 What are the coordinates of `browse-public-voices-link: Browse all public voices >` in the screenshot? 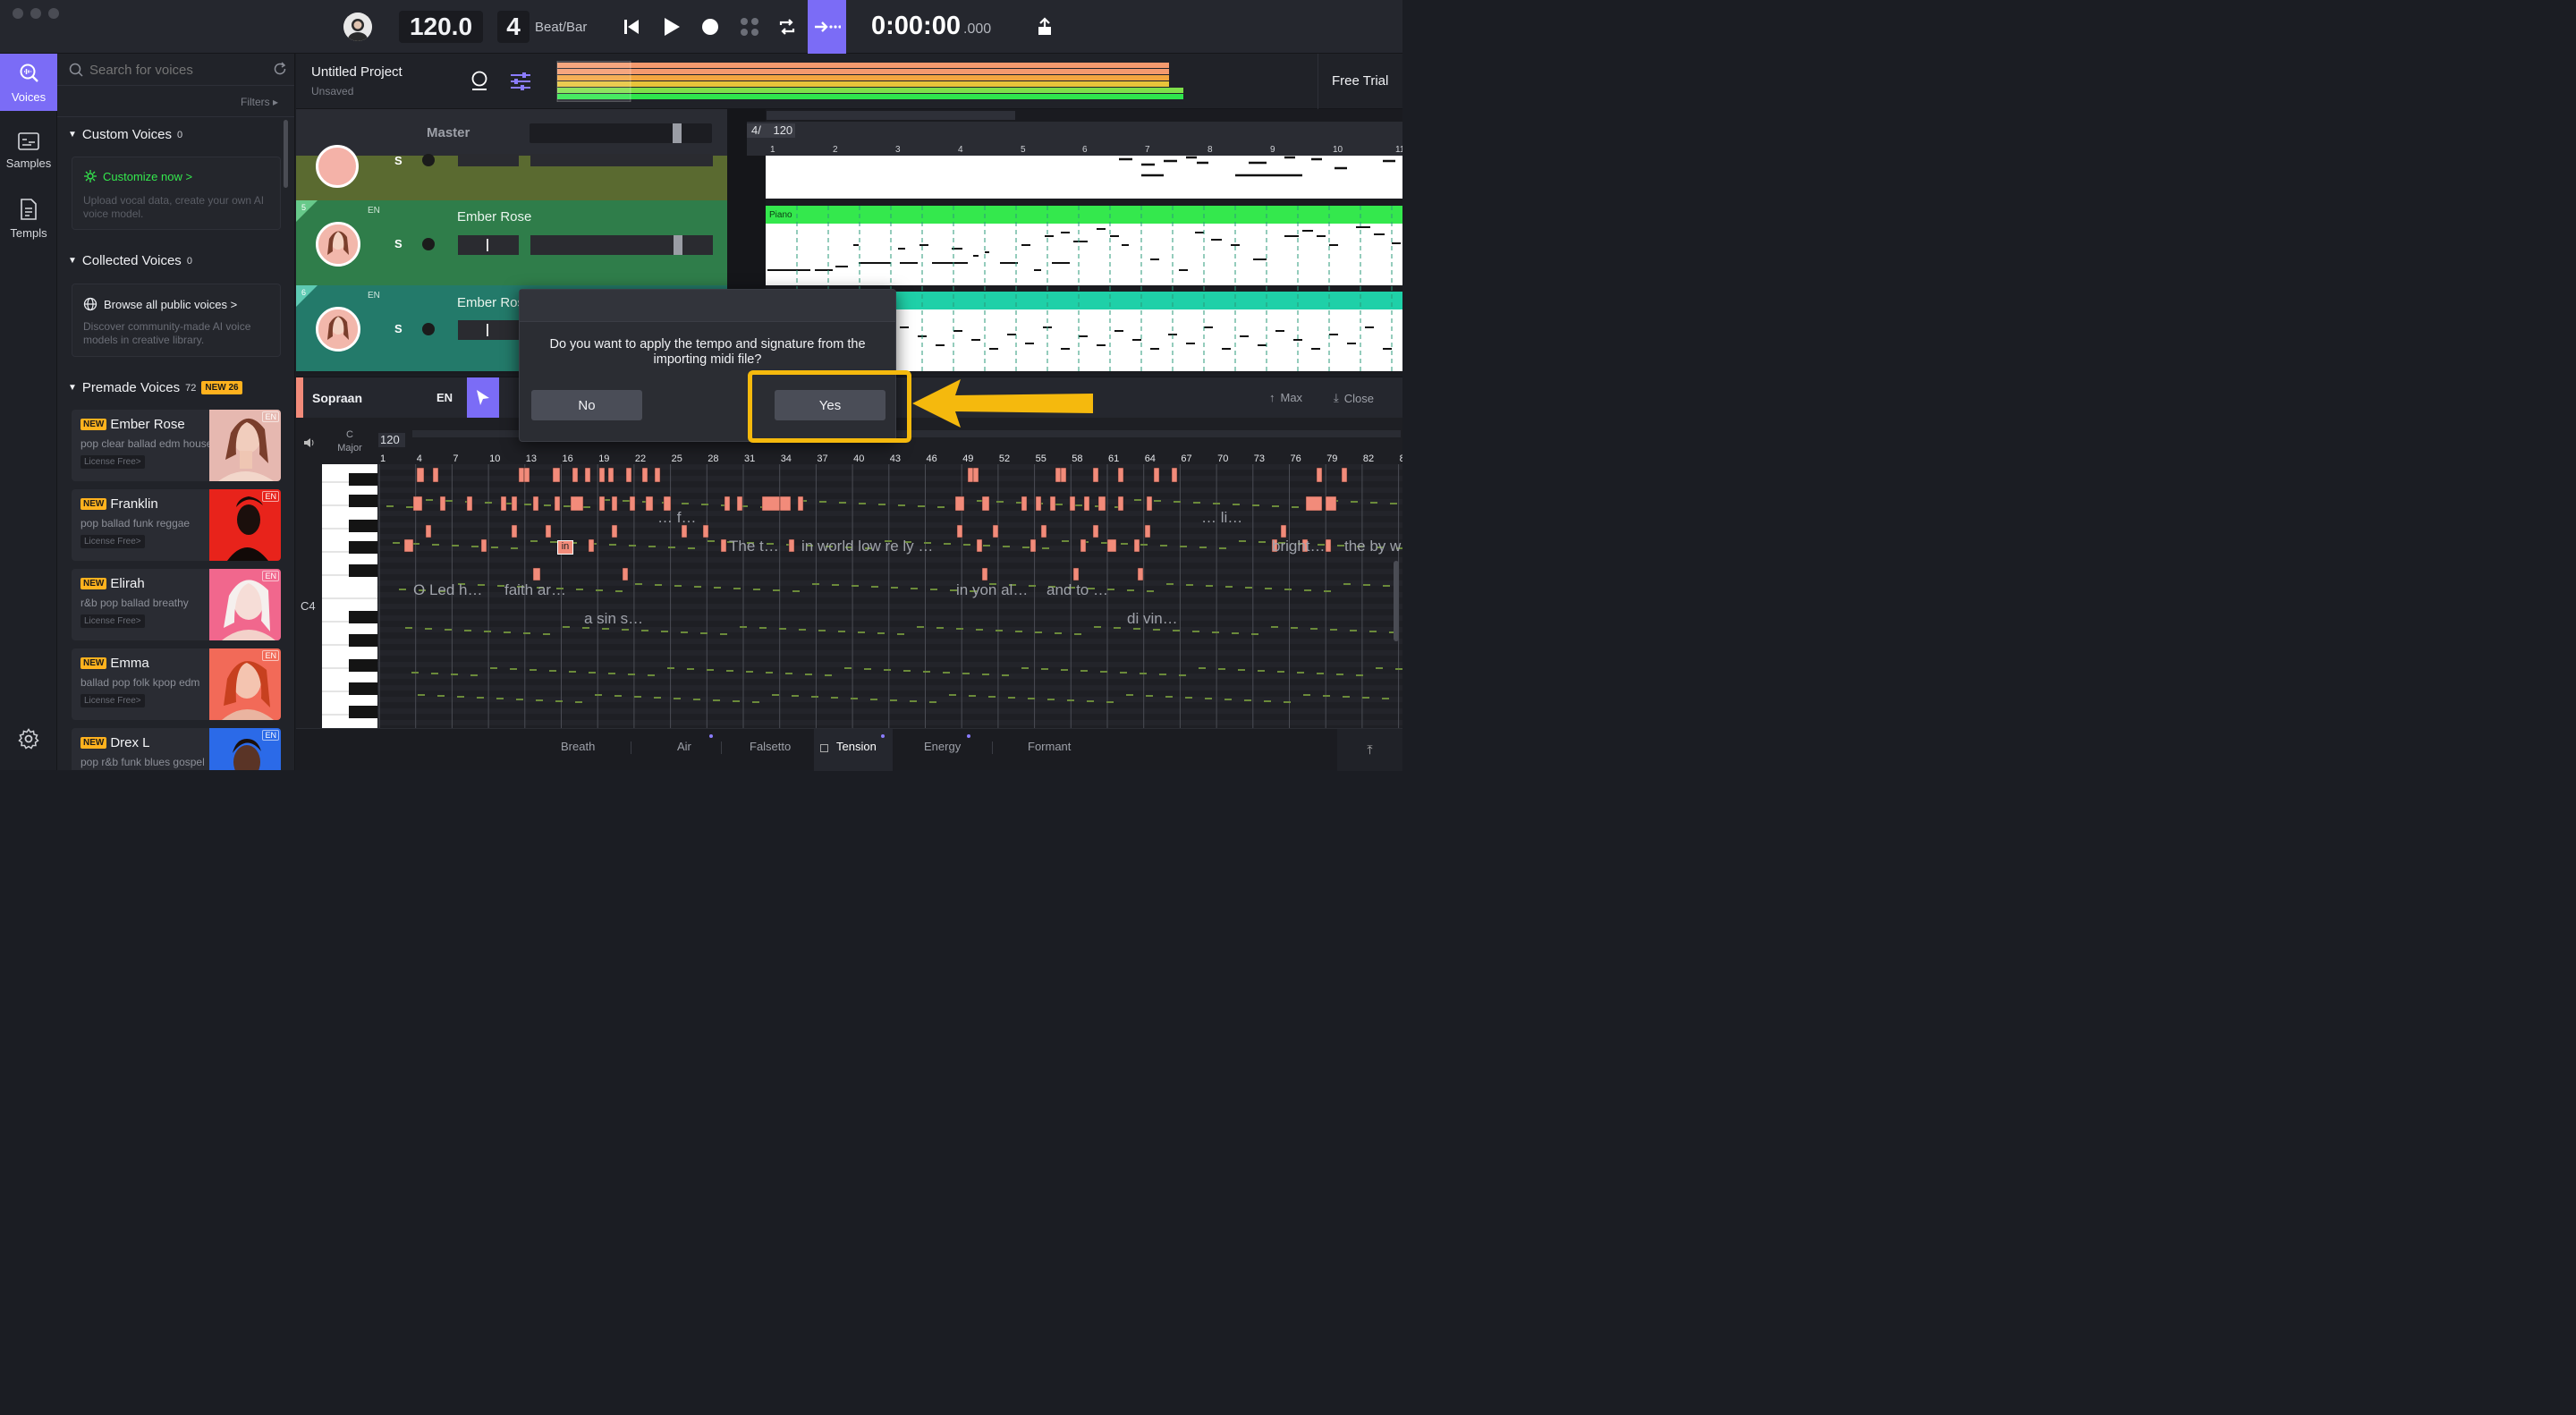 It's located at (160, 304).